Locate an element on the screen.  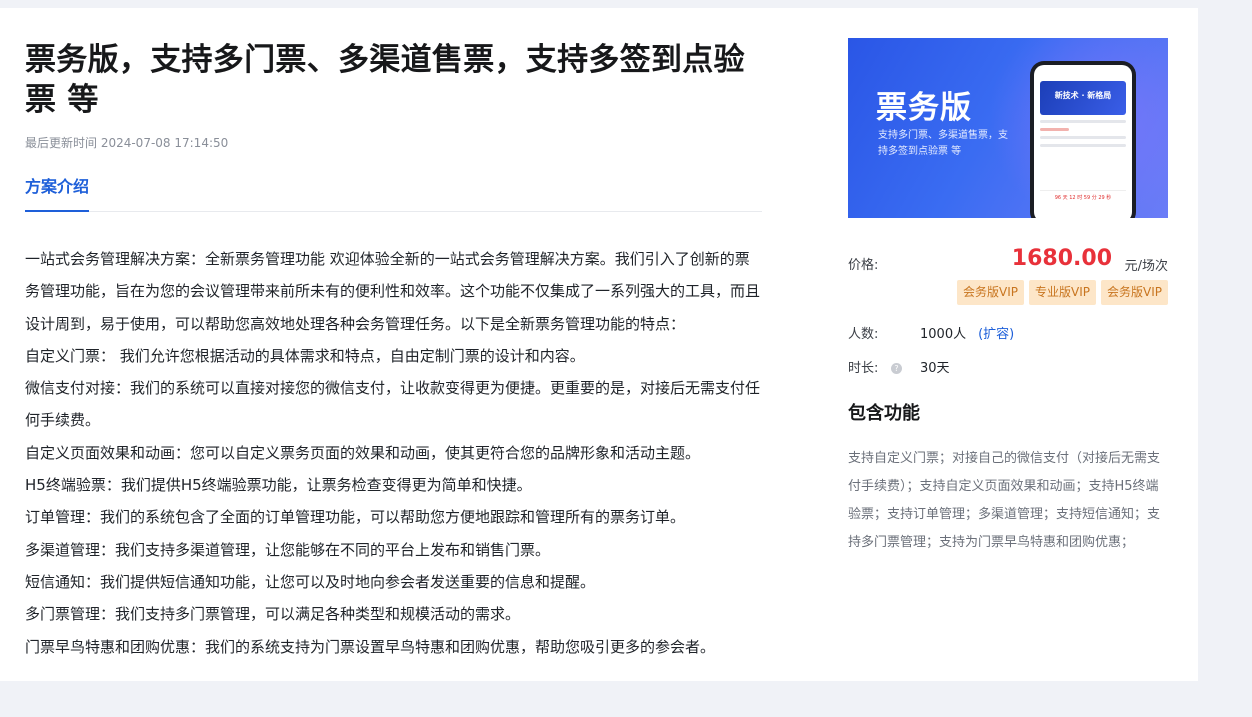
people-label: 人数: is located at coordinates (863, 334).